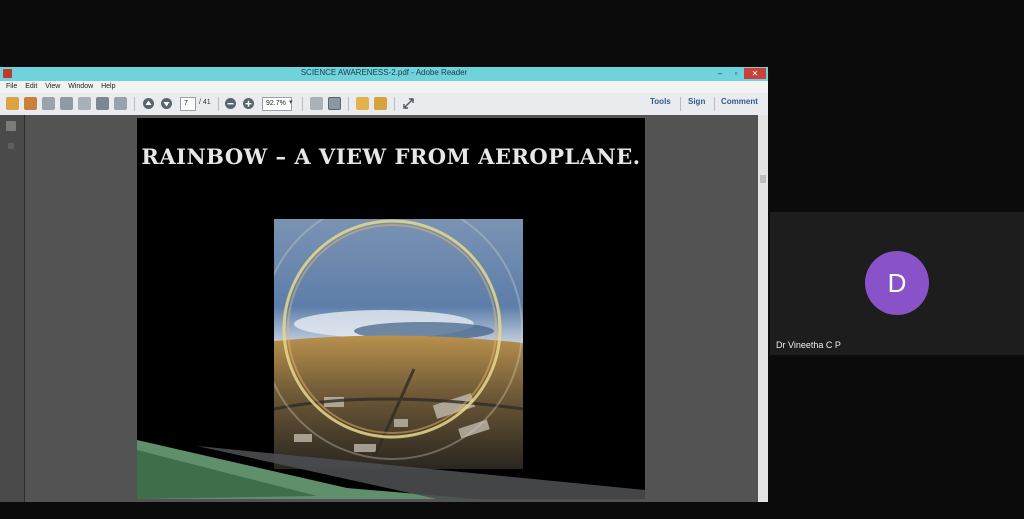 The image size is (1024, 519). Describe the element at coordinates (52, 87) in the screenshot. I see `menu-view: View` at that location.